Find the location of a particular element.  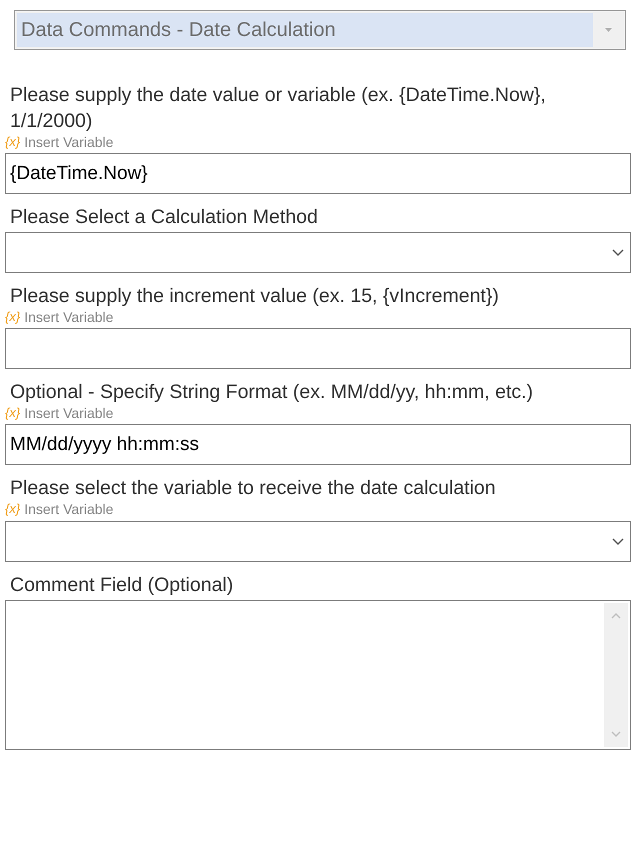

dropdown-arrow-icon is located at coordinates (608, 30).